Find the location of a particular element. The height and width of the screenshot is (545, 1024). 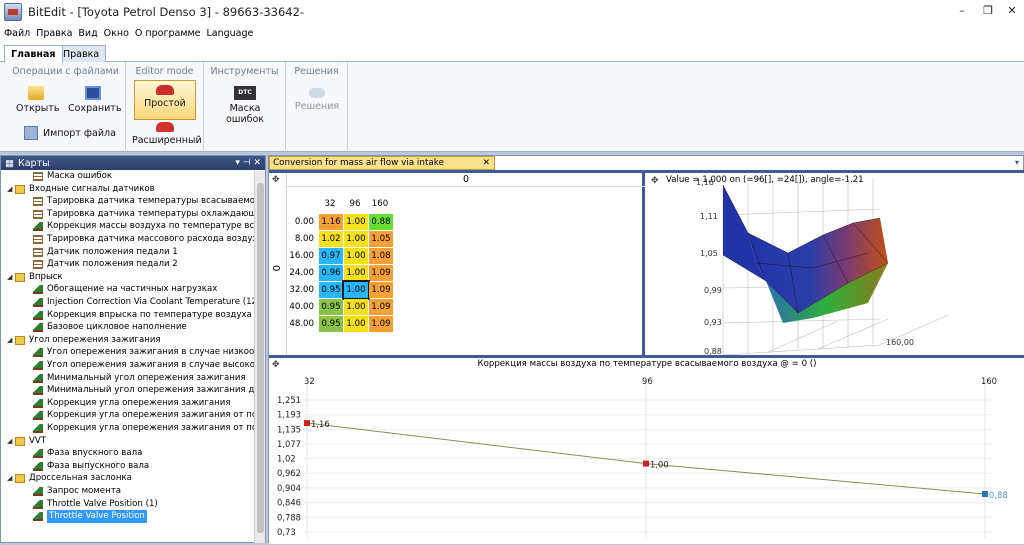

data-label: 1,16 is located at coordinates (320, 424).